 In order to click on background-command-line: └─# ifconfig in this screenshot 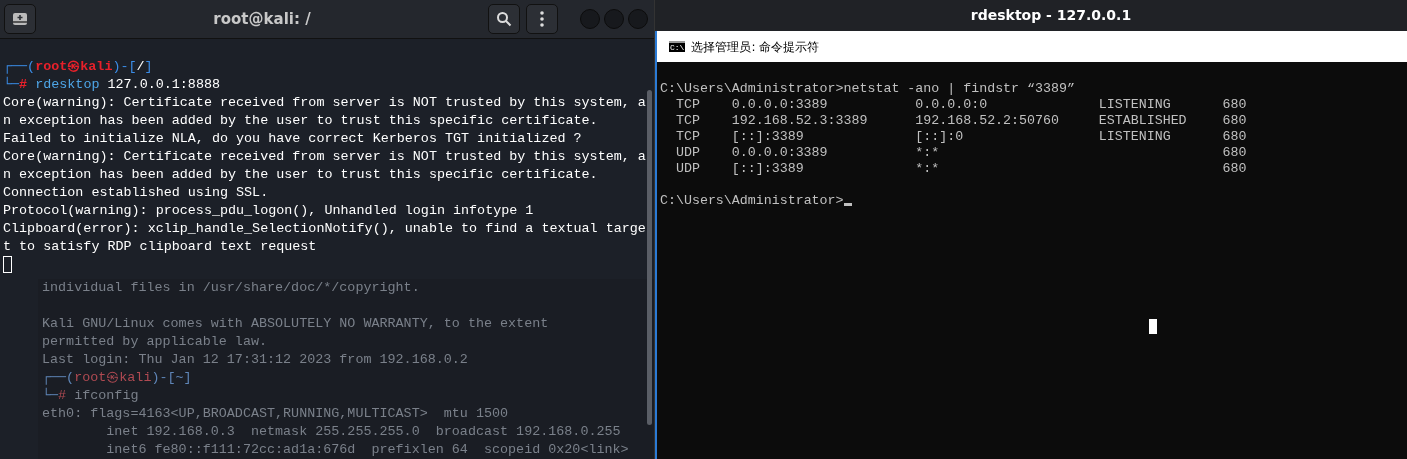, I will do `click(90, 396)`.